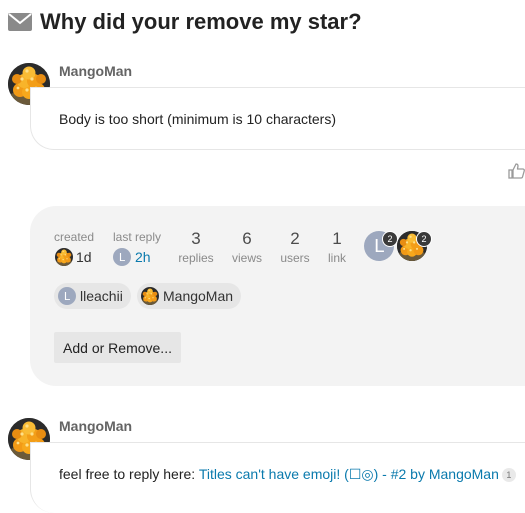 The image size is (525, 513). I want to click on participant-chip: L lleachii, so click(92, 296).